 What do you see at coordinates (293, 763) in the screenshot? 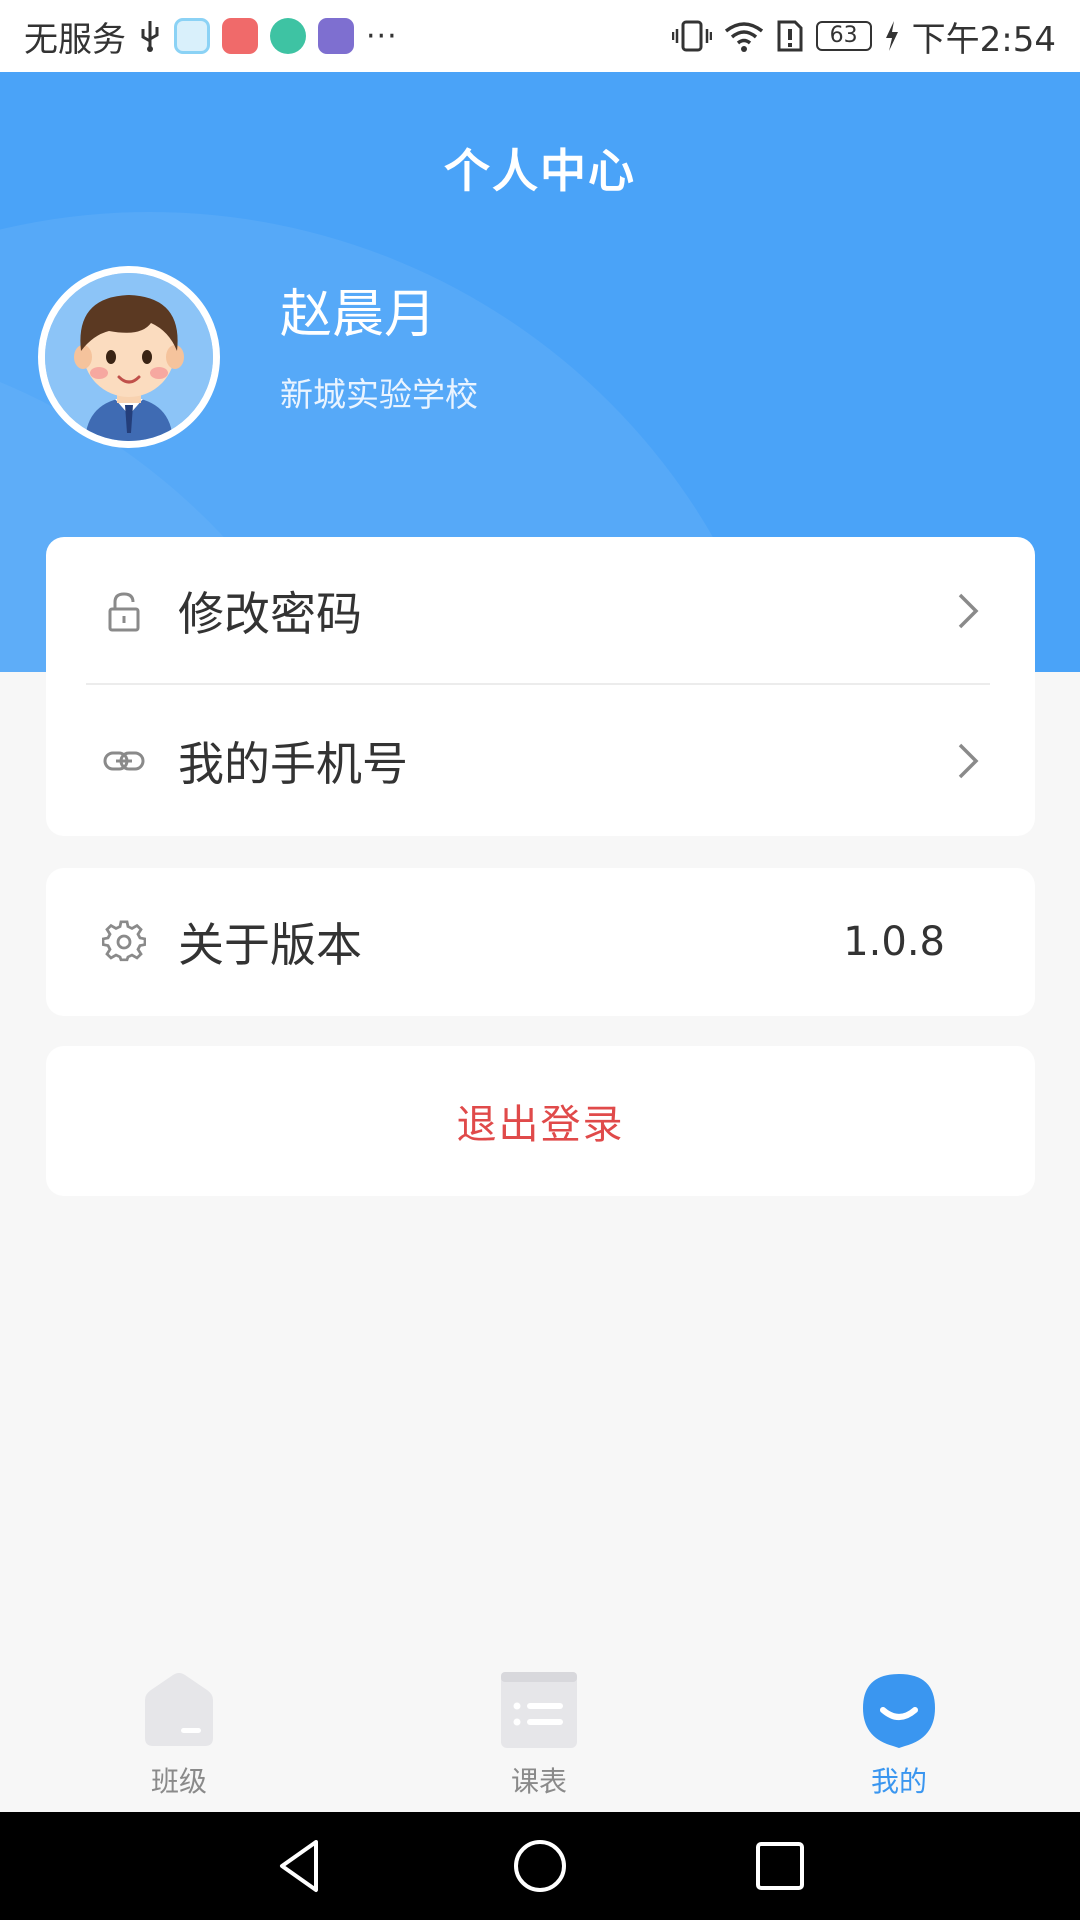
I see `my-phone-label: 我的手机号` at bounding box center [293, 763].